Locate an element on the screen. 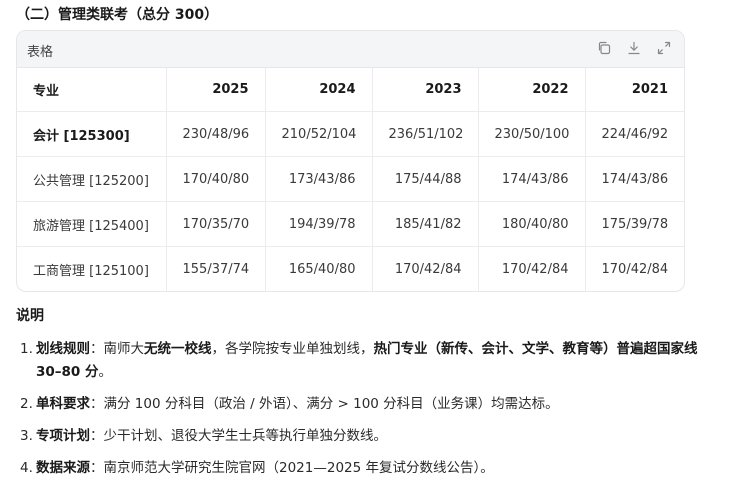 The image size is (743, 486). table-cell: 230/50/100 is located at coordinates (532, 134).